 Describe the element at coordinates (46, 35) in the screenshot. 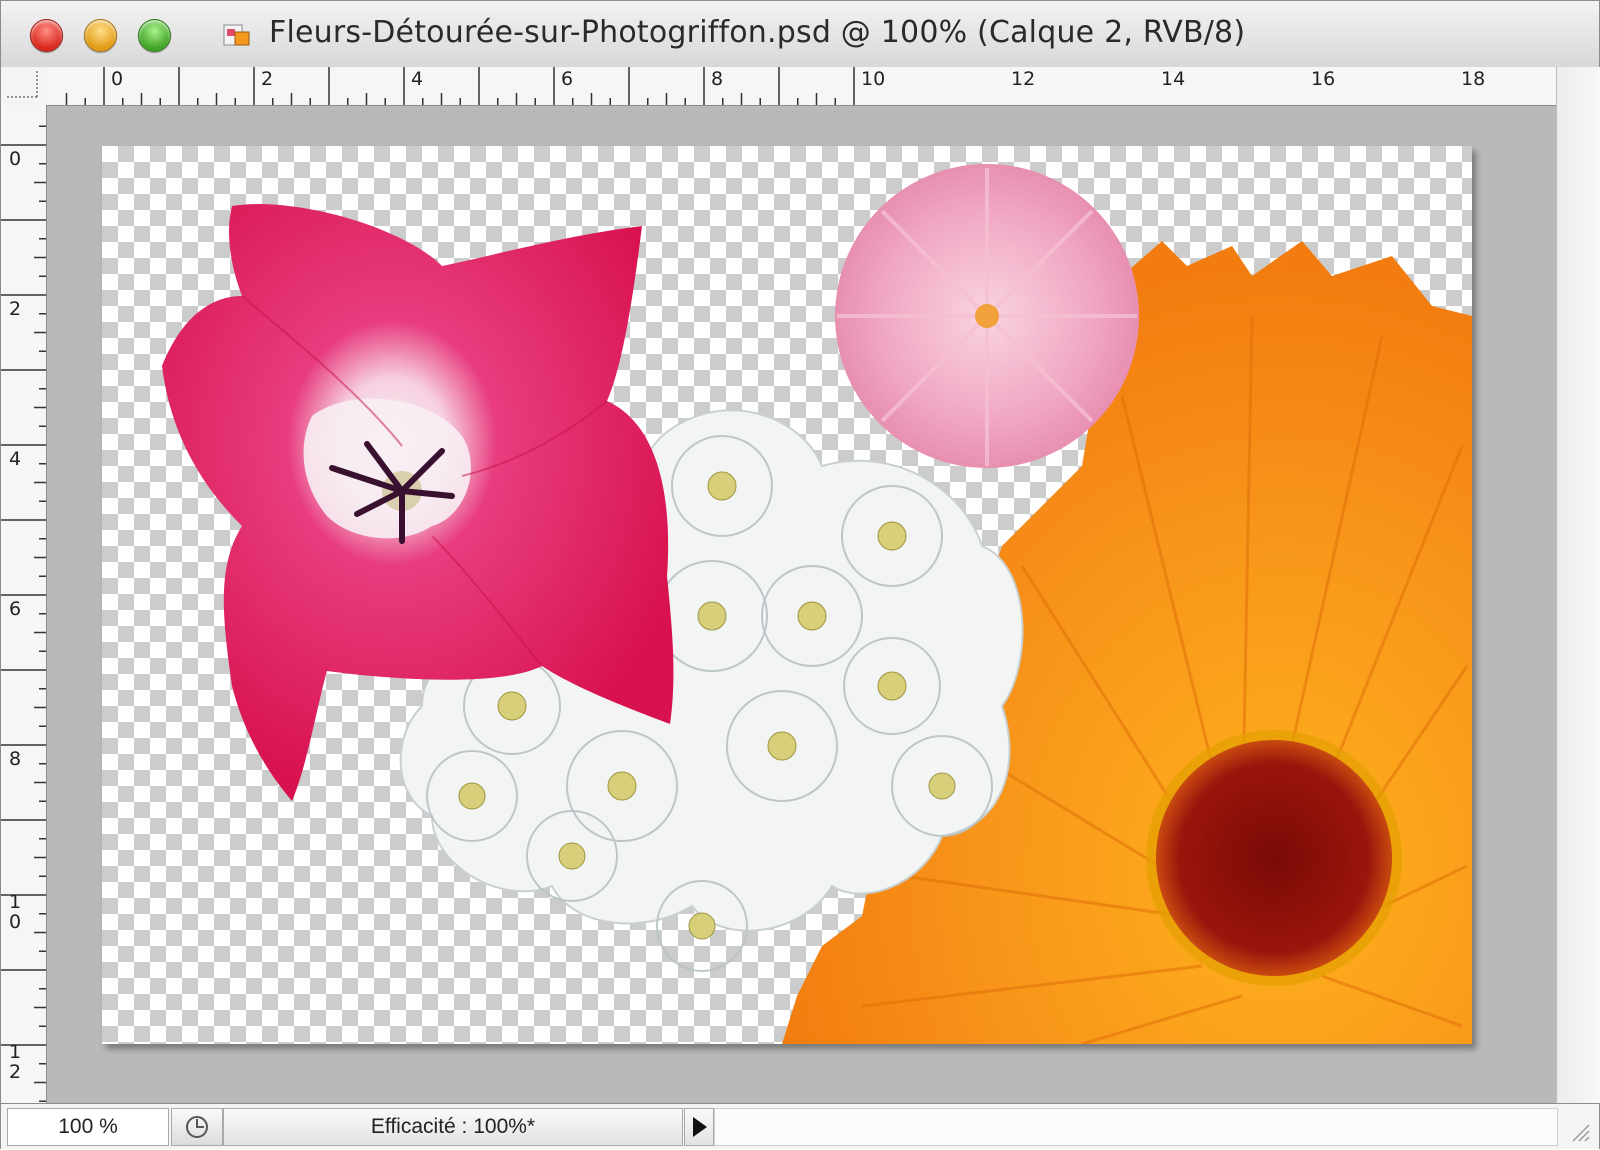

I see `close-window-button` at that location.